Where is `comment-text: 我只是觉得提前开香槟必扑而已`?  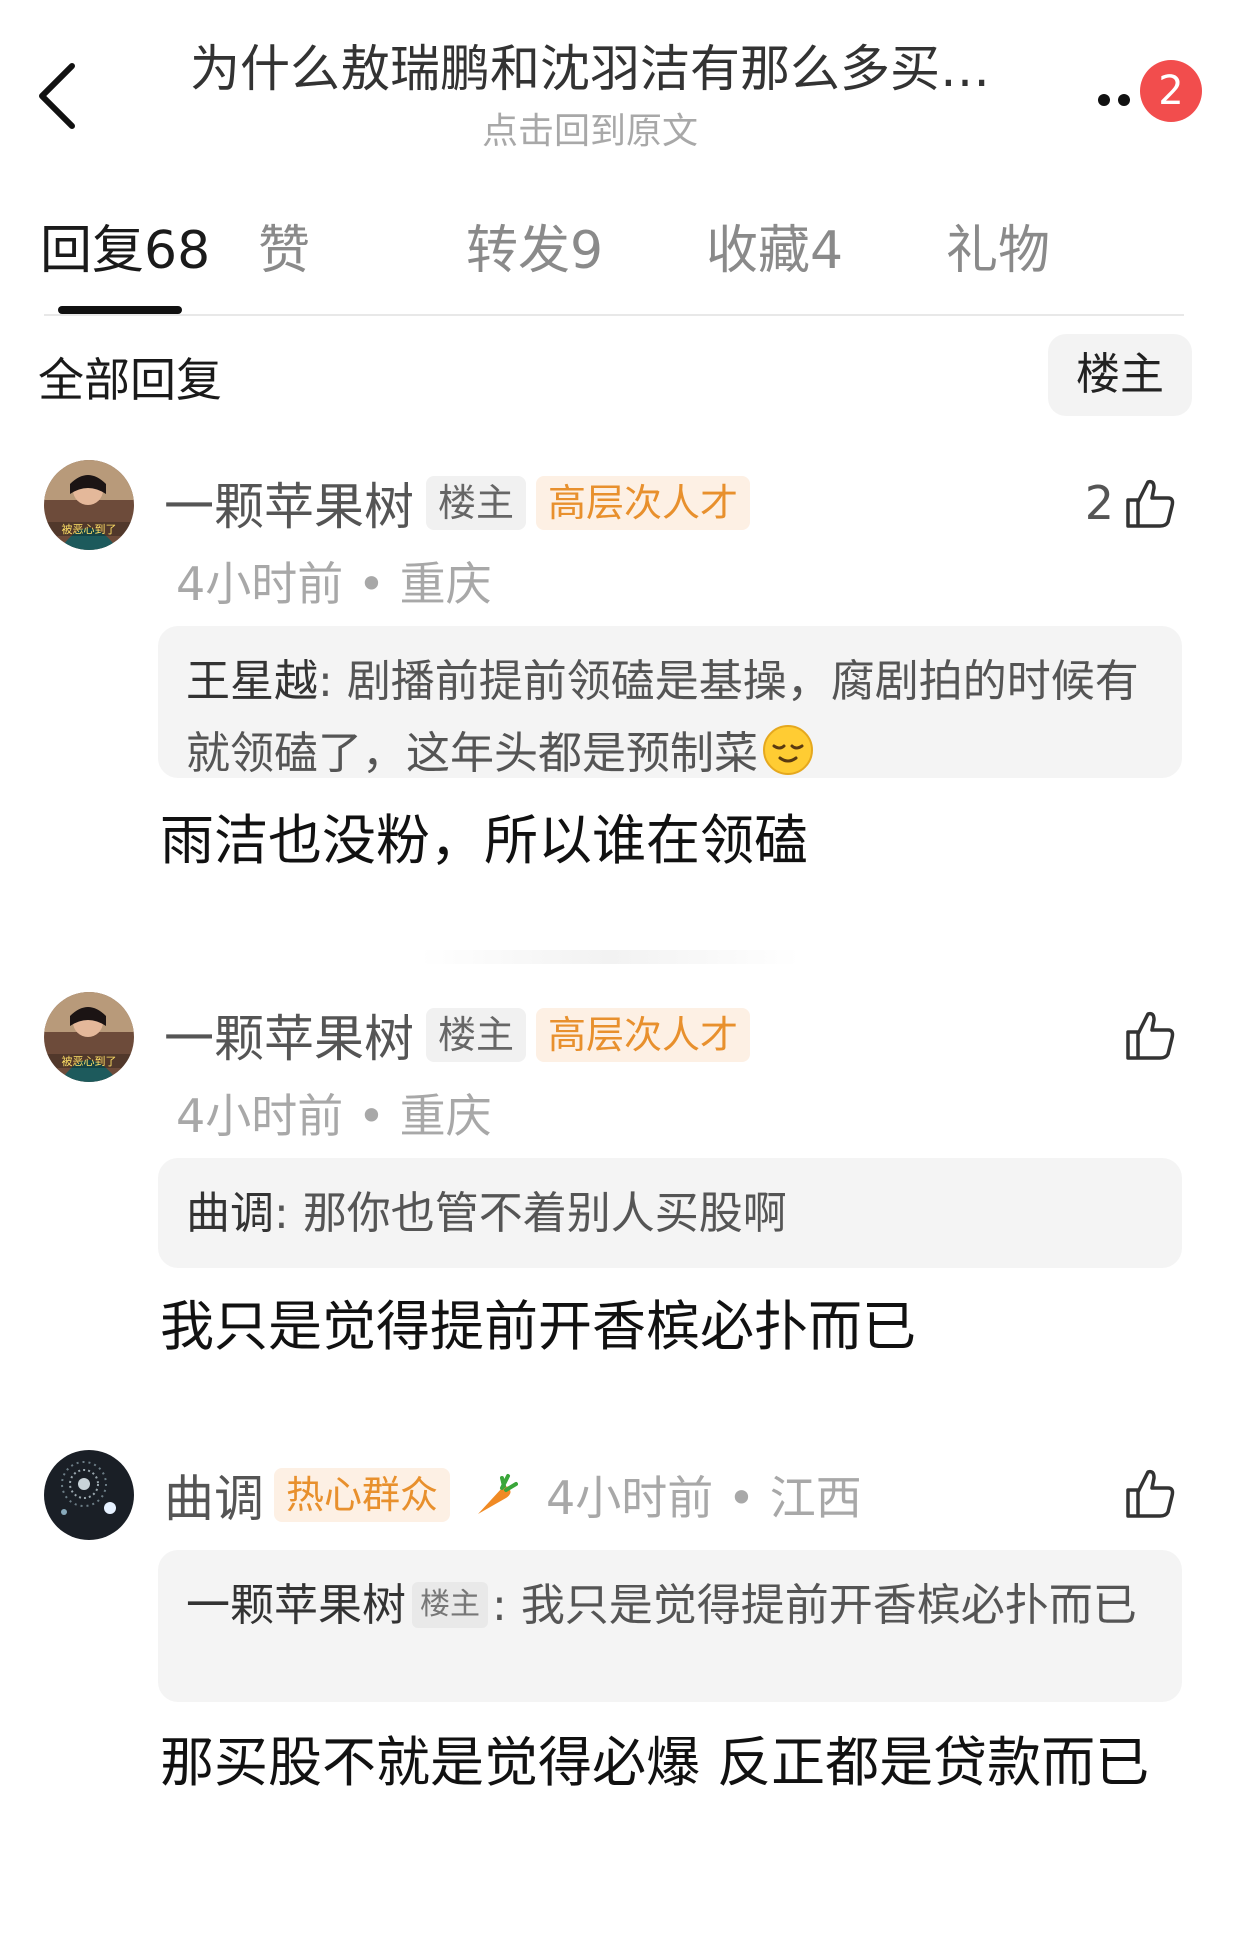
comment-text: 我只是觉得提前开香槟必扑而已 is located at coordinates (538, 1326).